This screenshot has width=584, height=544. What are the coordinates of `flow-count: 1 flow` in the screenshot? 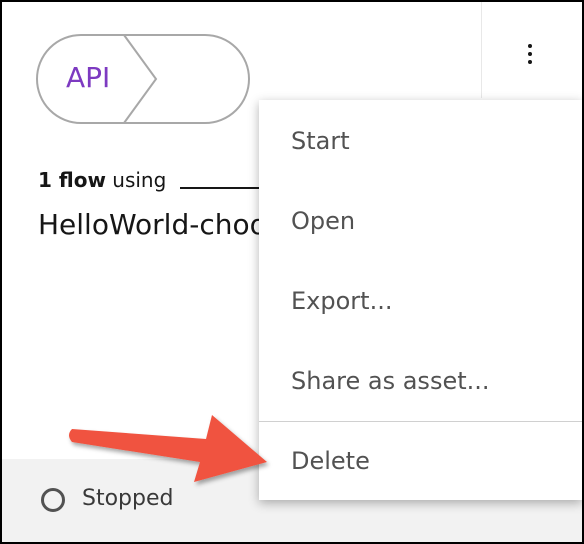 It's located at (72, 180).